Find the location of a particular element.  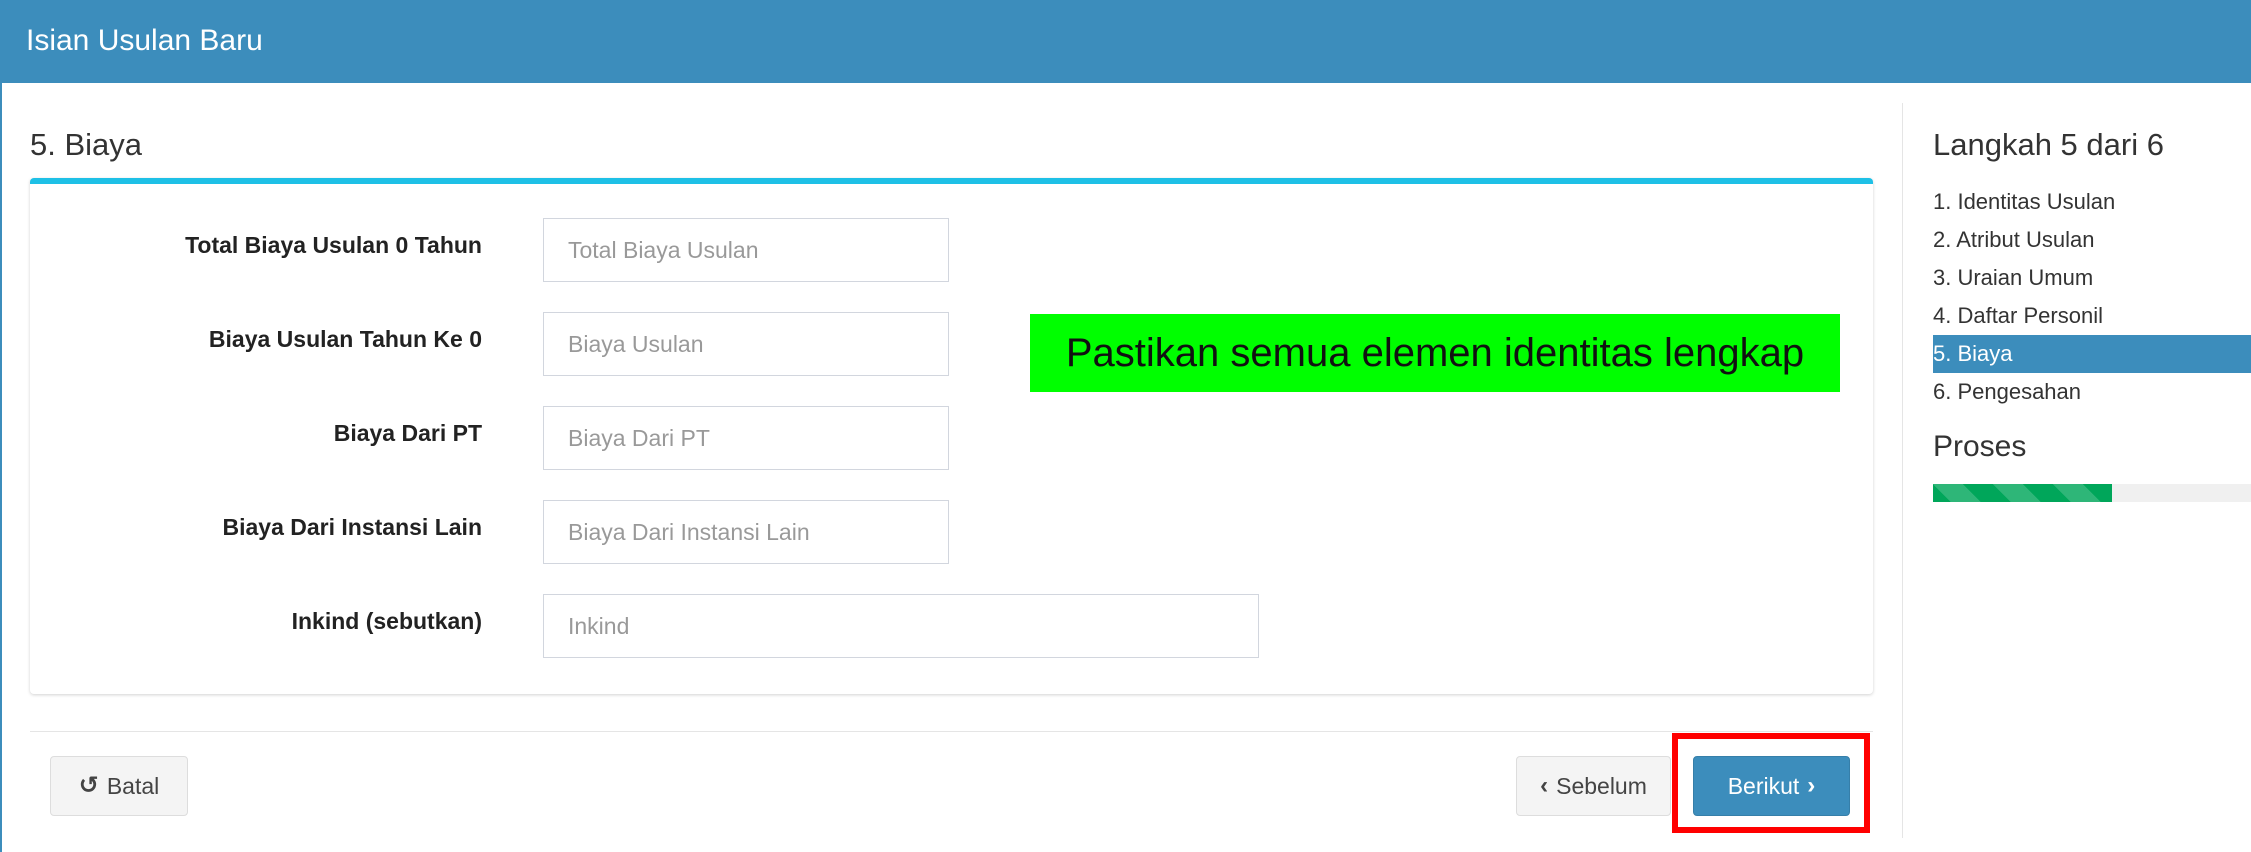

step-heading: Langkah 5 dari 6 is located at coordinates (2048, 144).